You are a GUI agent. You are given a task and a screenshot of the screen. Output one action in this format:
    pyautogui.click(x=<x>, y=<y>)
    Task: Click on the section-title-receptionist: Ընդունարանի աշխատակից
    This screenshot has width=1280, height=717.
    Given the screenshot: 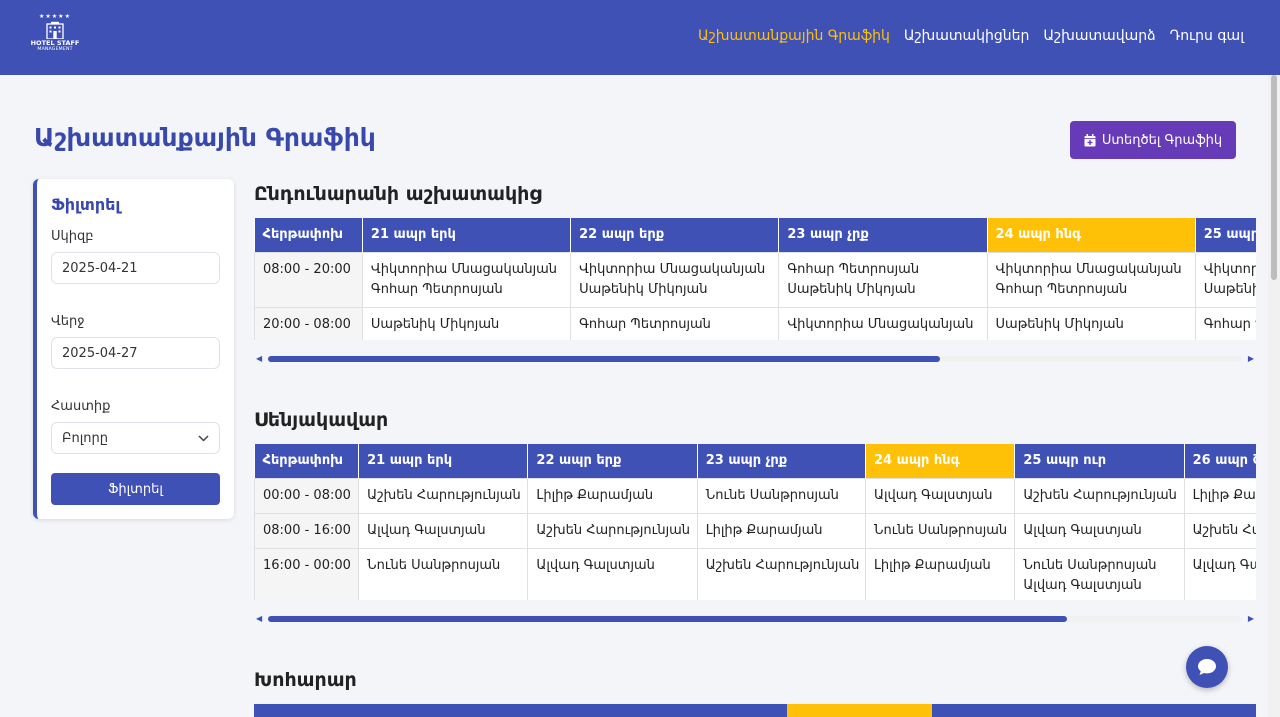 What is the action you would take?
    pyautogui.click(x=398, y=194)
    